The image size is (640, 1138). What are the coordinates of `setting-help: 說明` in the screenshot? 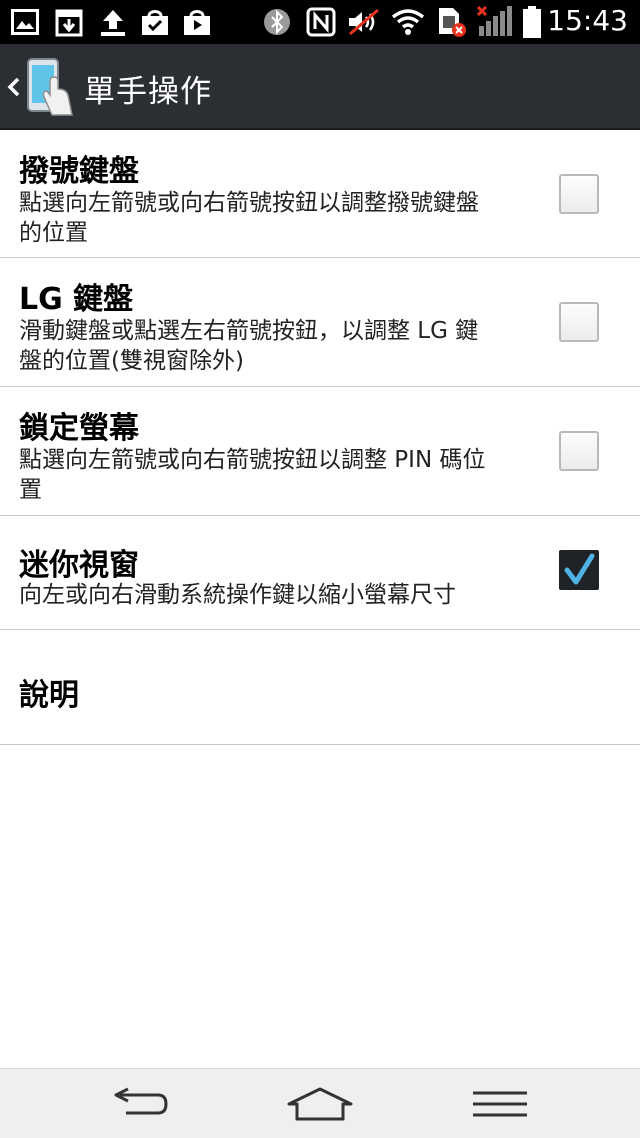 It's located at (320, 687).